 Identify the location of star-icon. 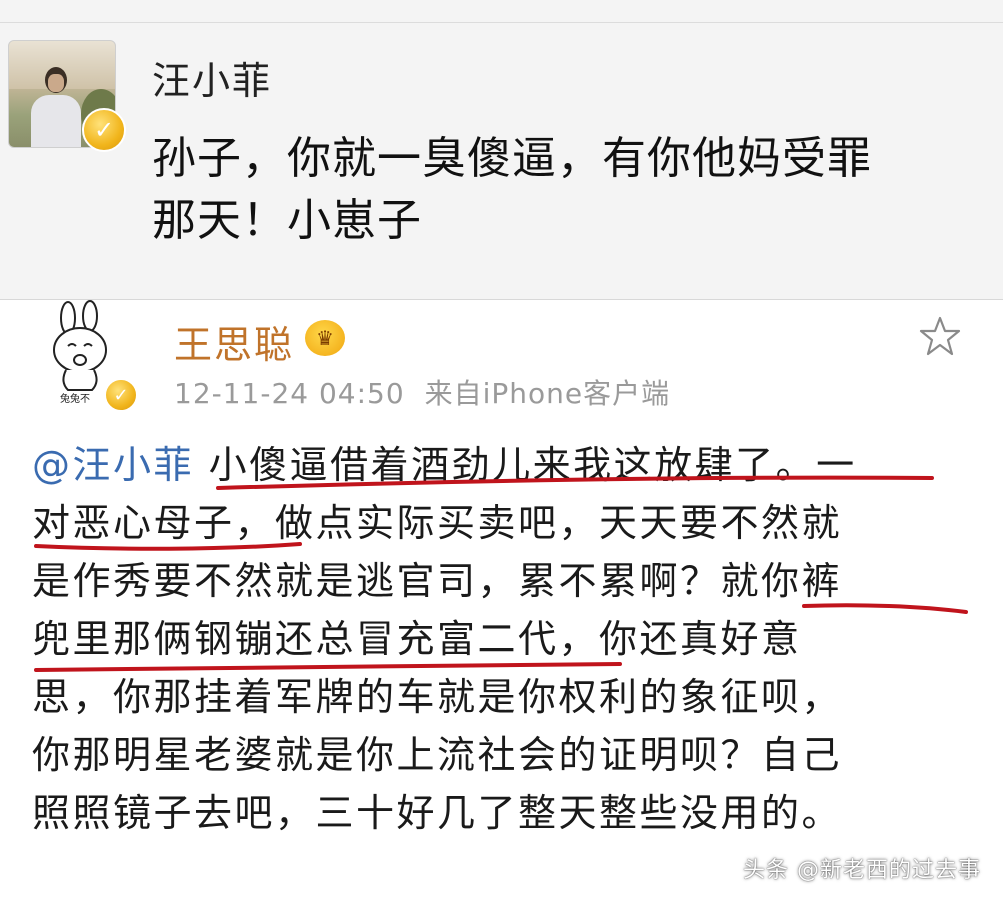
(940, 336).